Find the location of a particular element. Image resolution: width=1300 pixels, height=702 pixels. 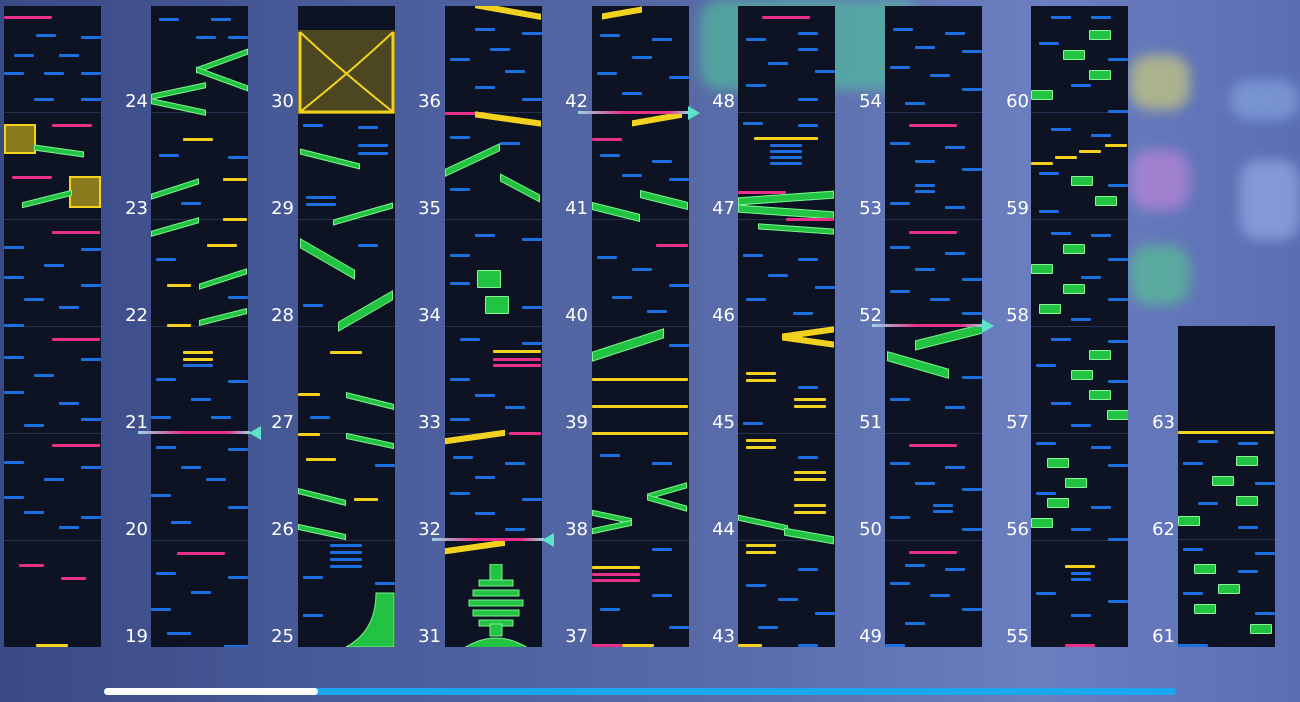

measure-number: 41 is located at coordinates (576, 208).